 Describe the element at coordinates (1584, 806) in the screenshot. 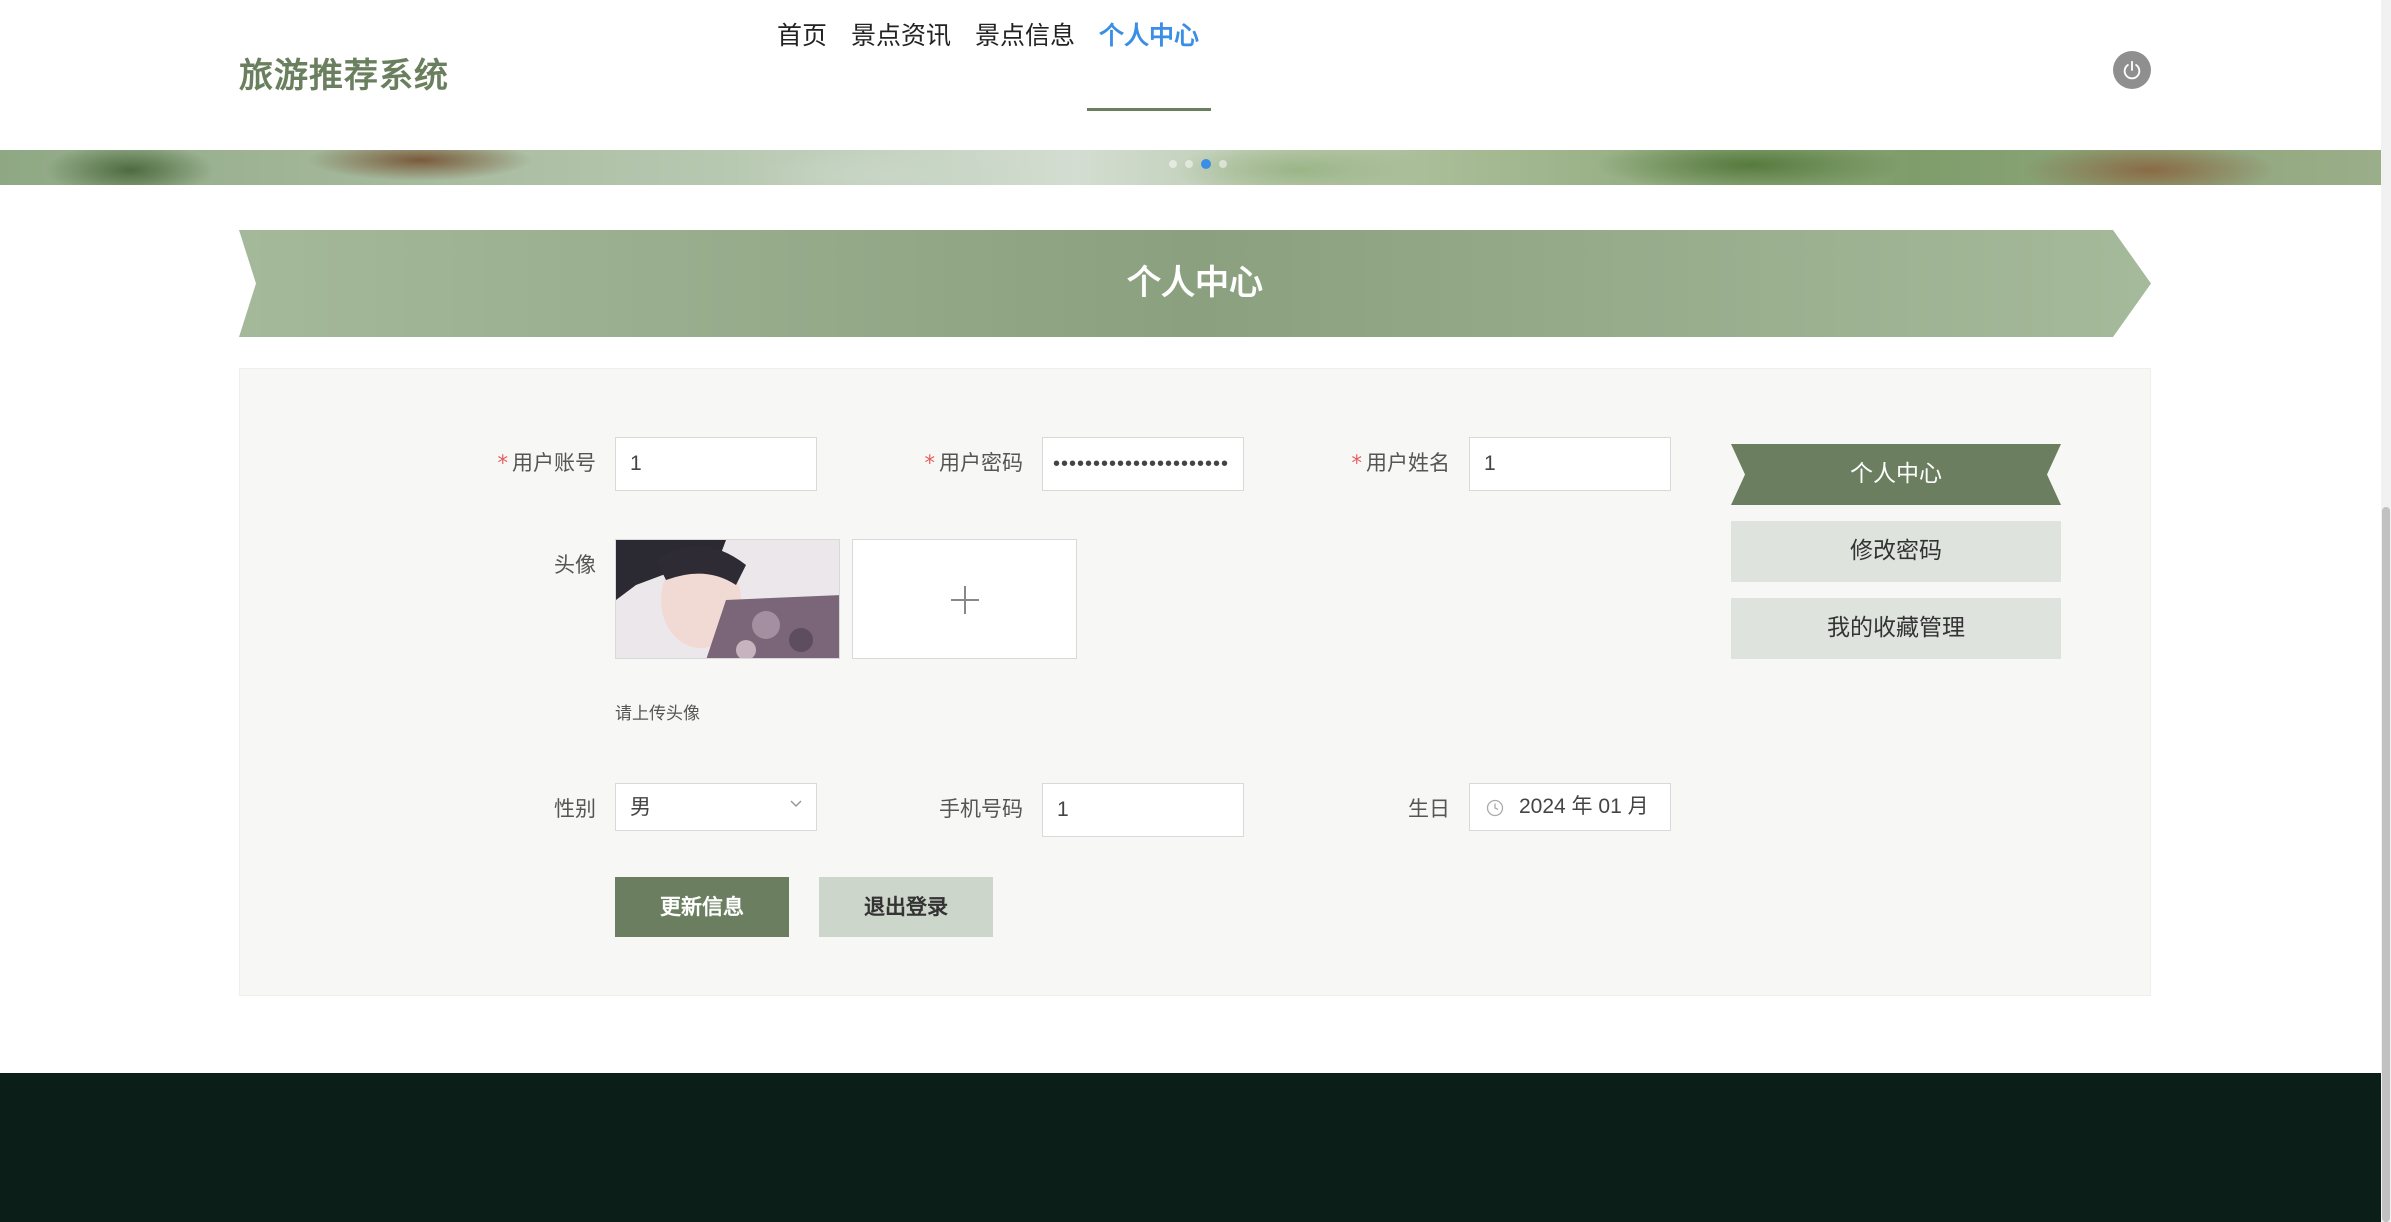

I see `birthday-value: 2024 年 01 月` at that location.